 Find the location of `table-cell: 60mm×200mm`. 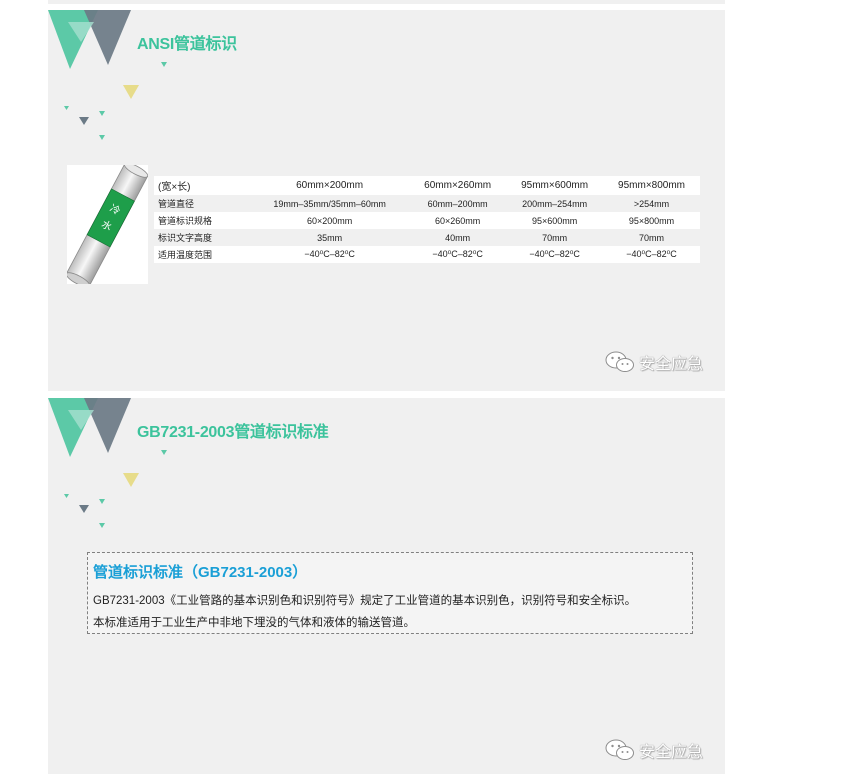

table-cell: 60mm×200mm is located at coordinates (330, 185).